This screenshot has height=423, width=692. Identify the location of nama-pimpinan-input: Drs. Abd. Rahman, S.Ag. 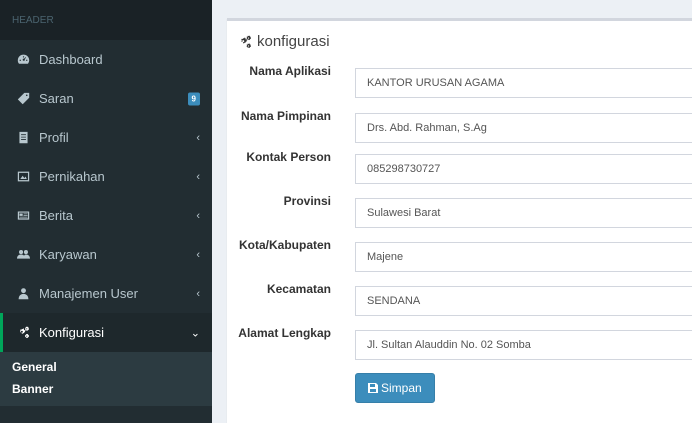
(523, 128).